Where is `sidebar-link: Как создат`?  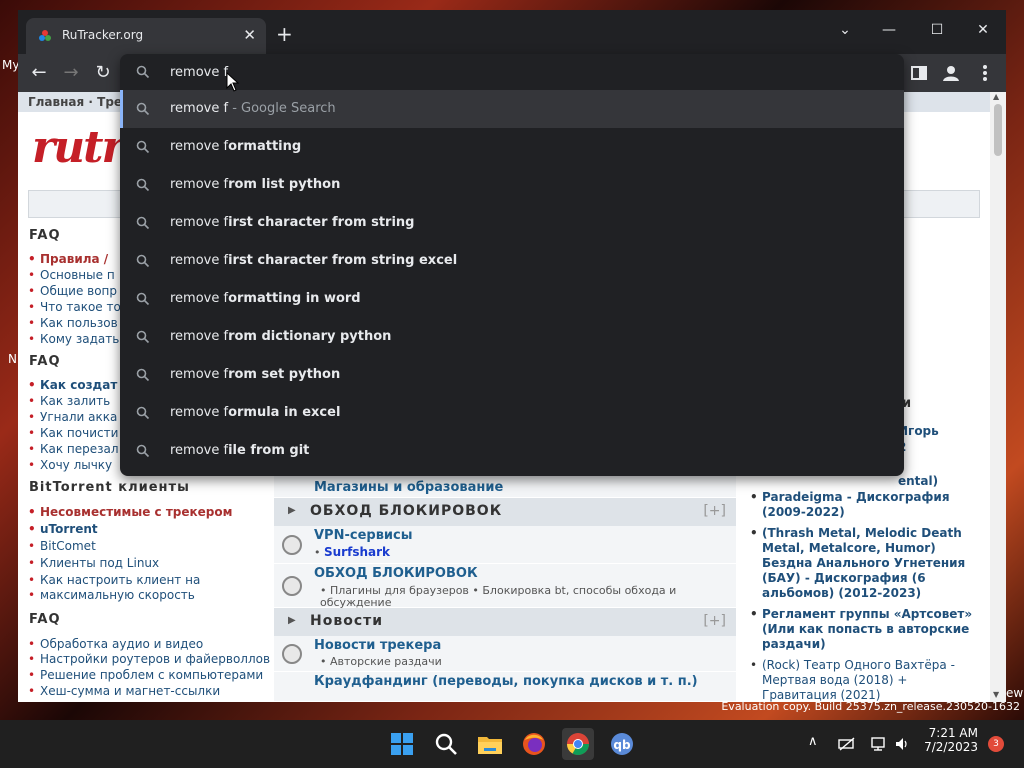
sidebar-link: Как создат is located at coordinates (72, 385).